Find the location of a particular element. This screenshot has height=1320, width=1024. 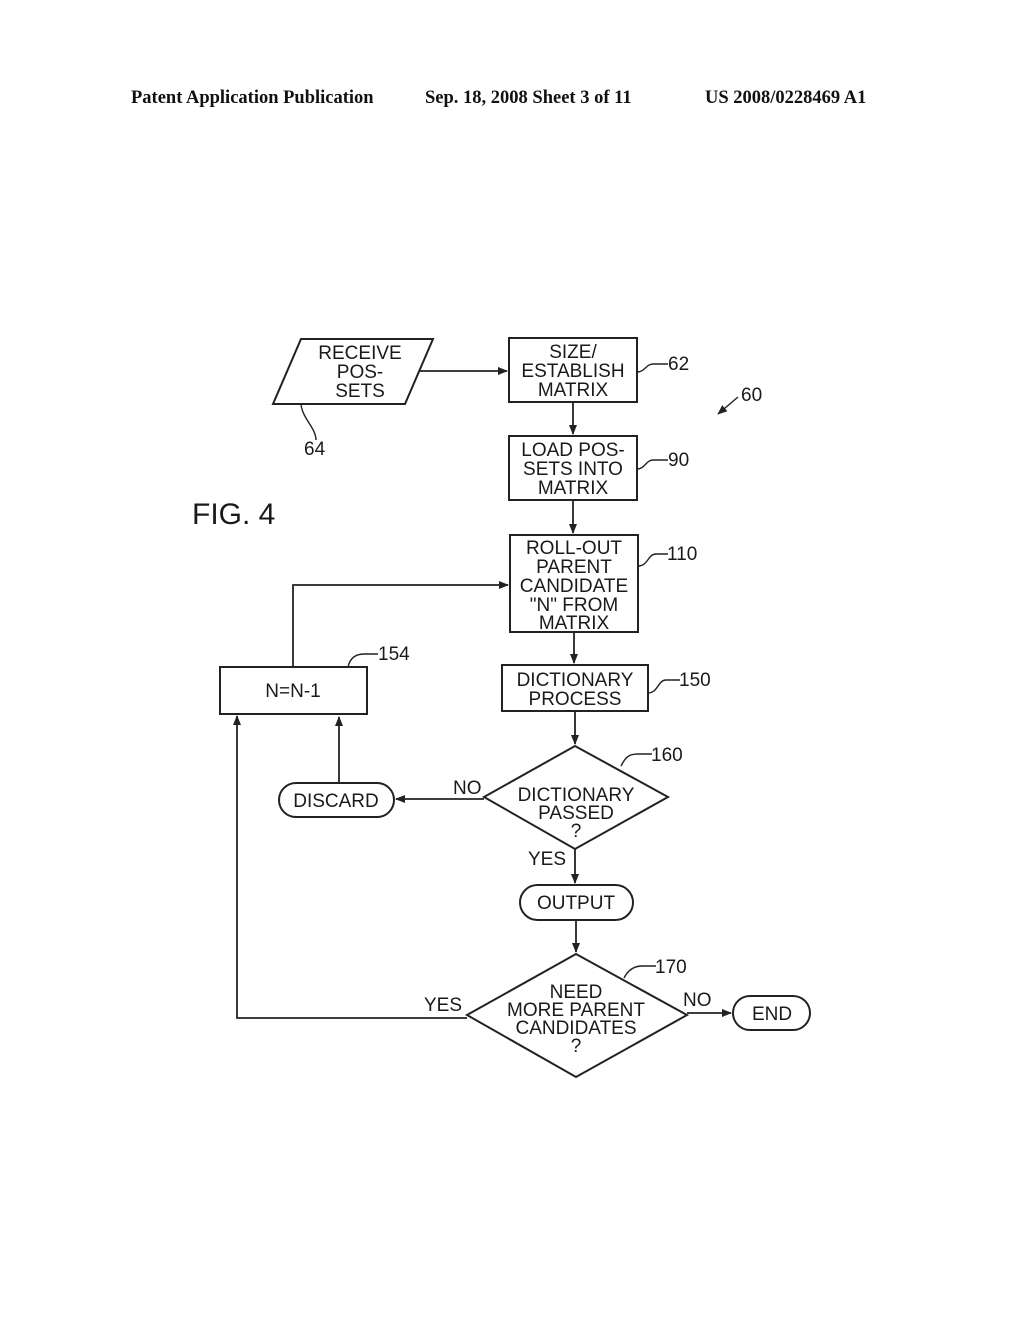

node-line: POS- is located at coordinates (360, 372).